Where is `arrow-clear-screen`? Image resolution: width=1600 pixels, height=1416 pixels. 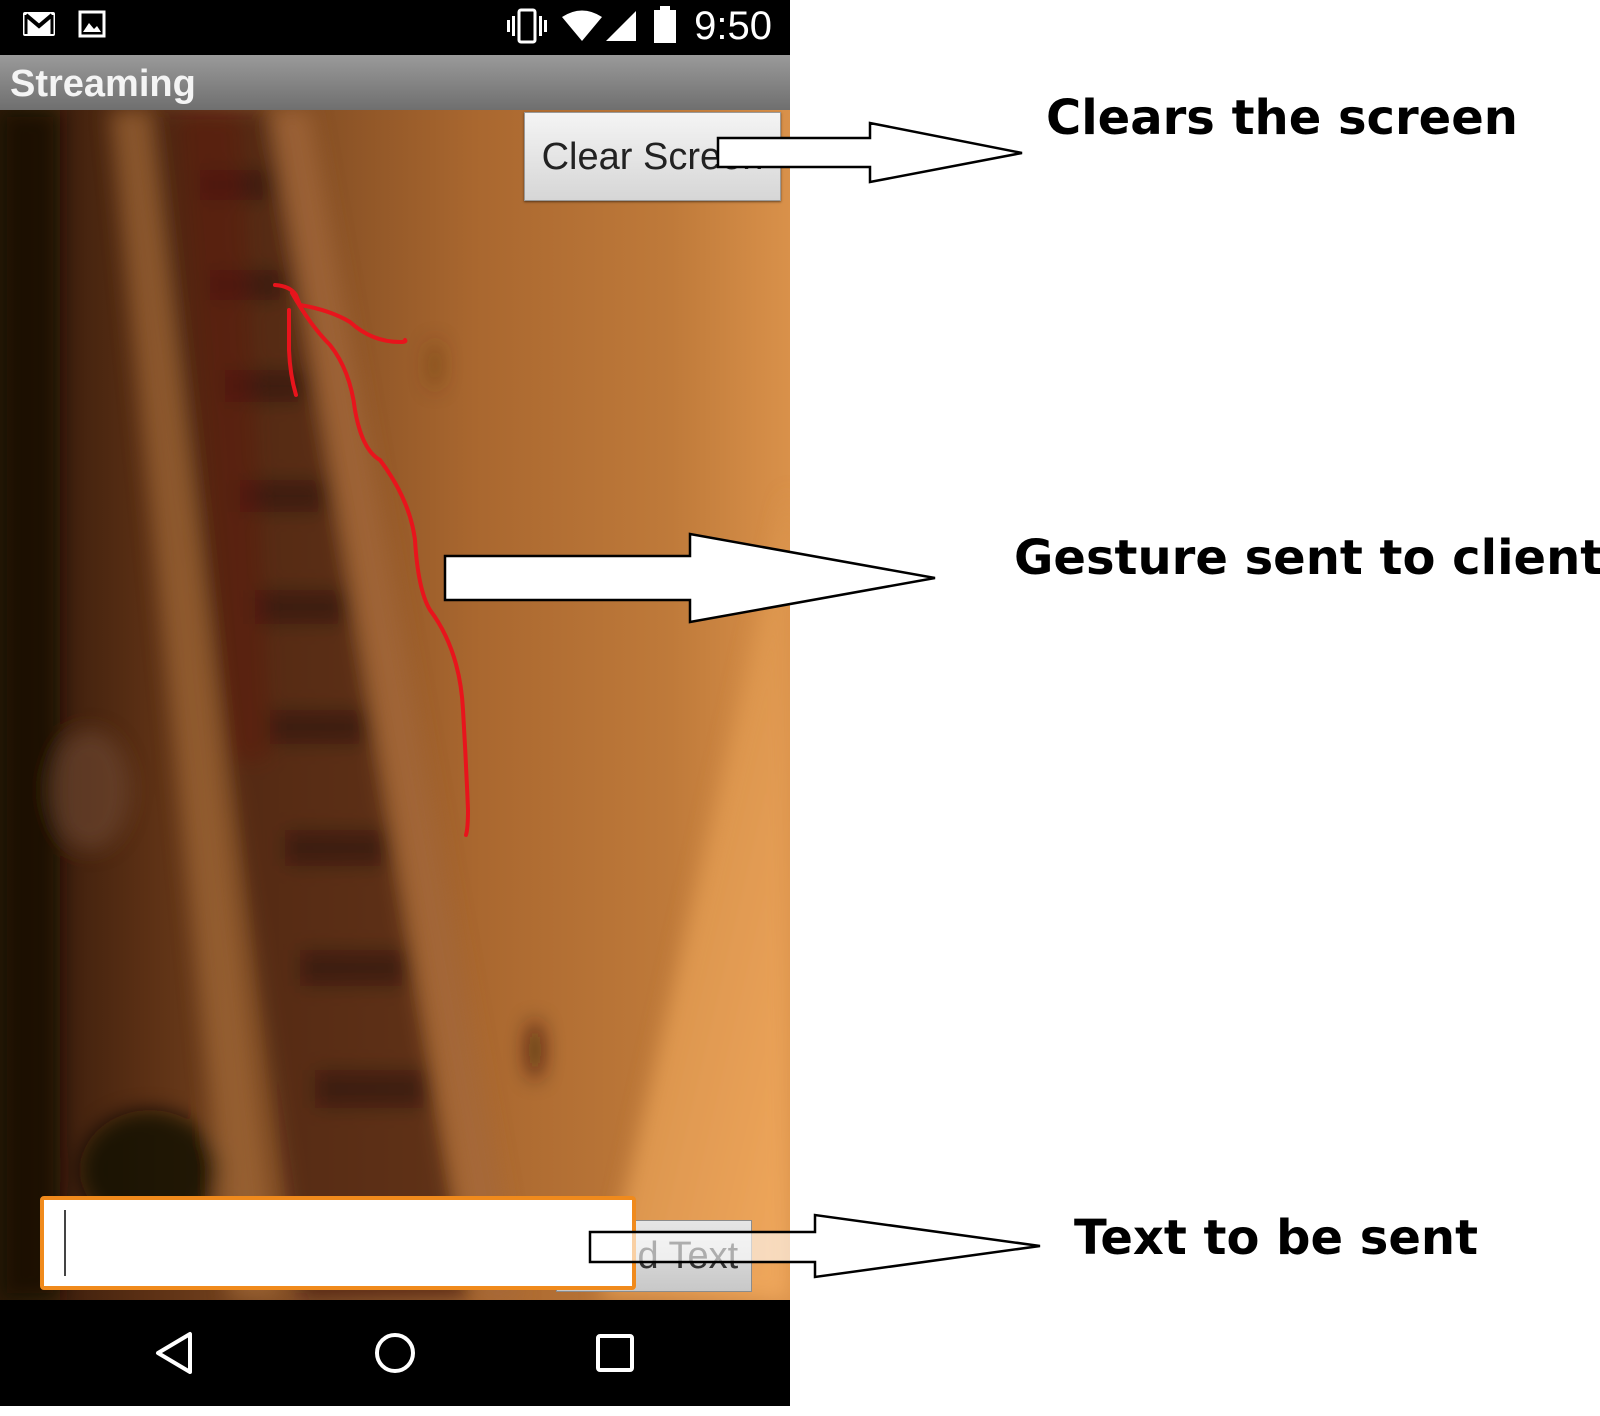
arrow-clear-screen is located at coordinates (869, 152).